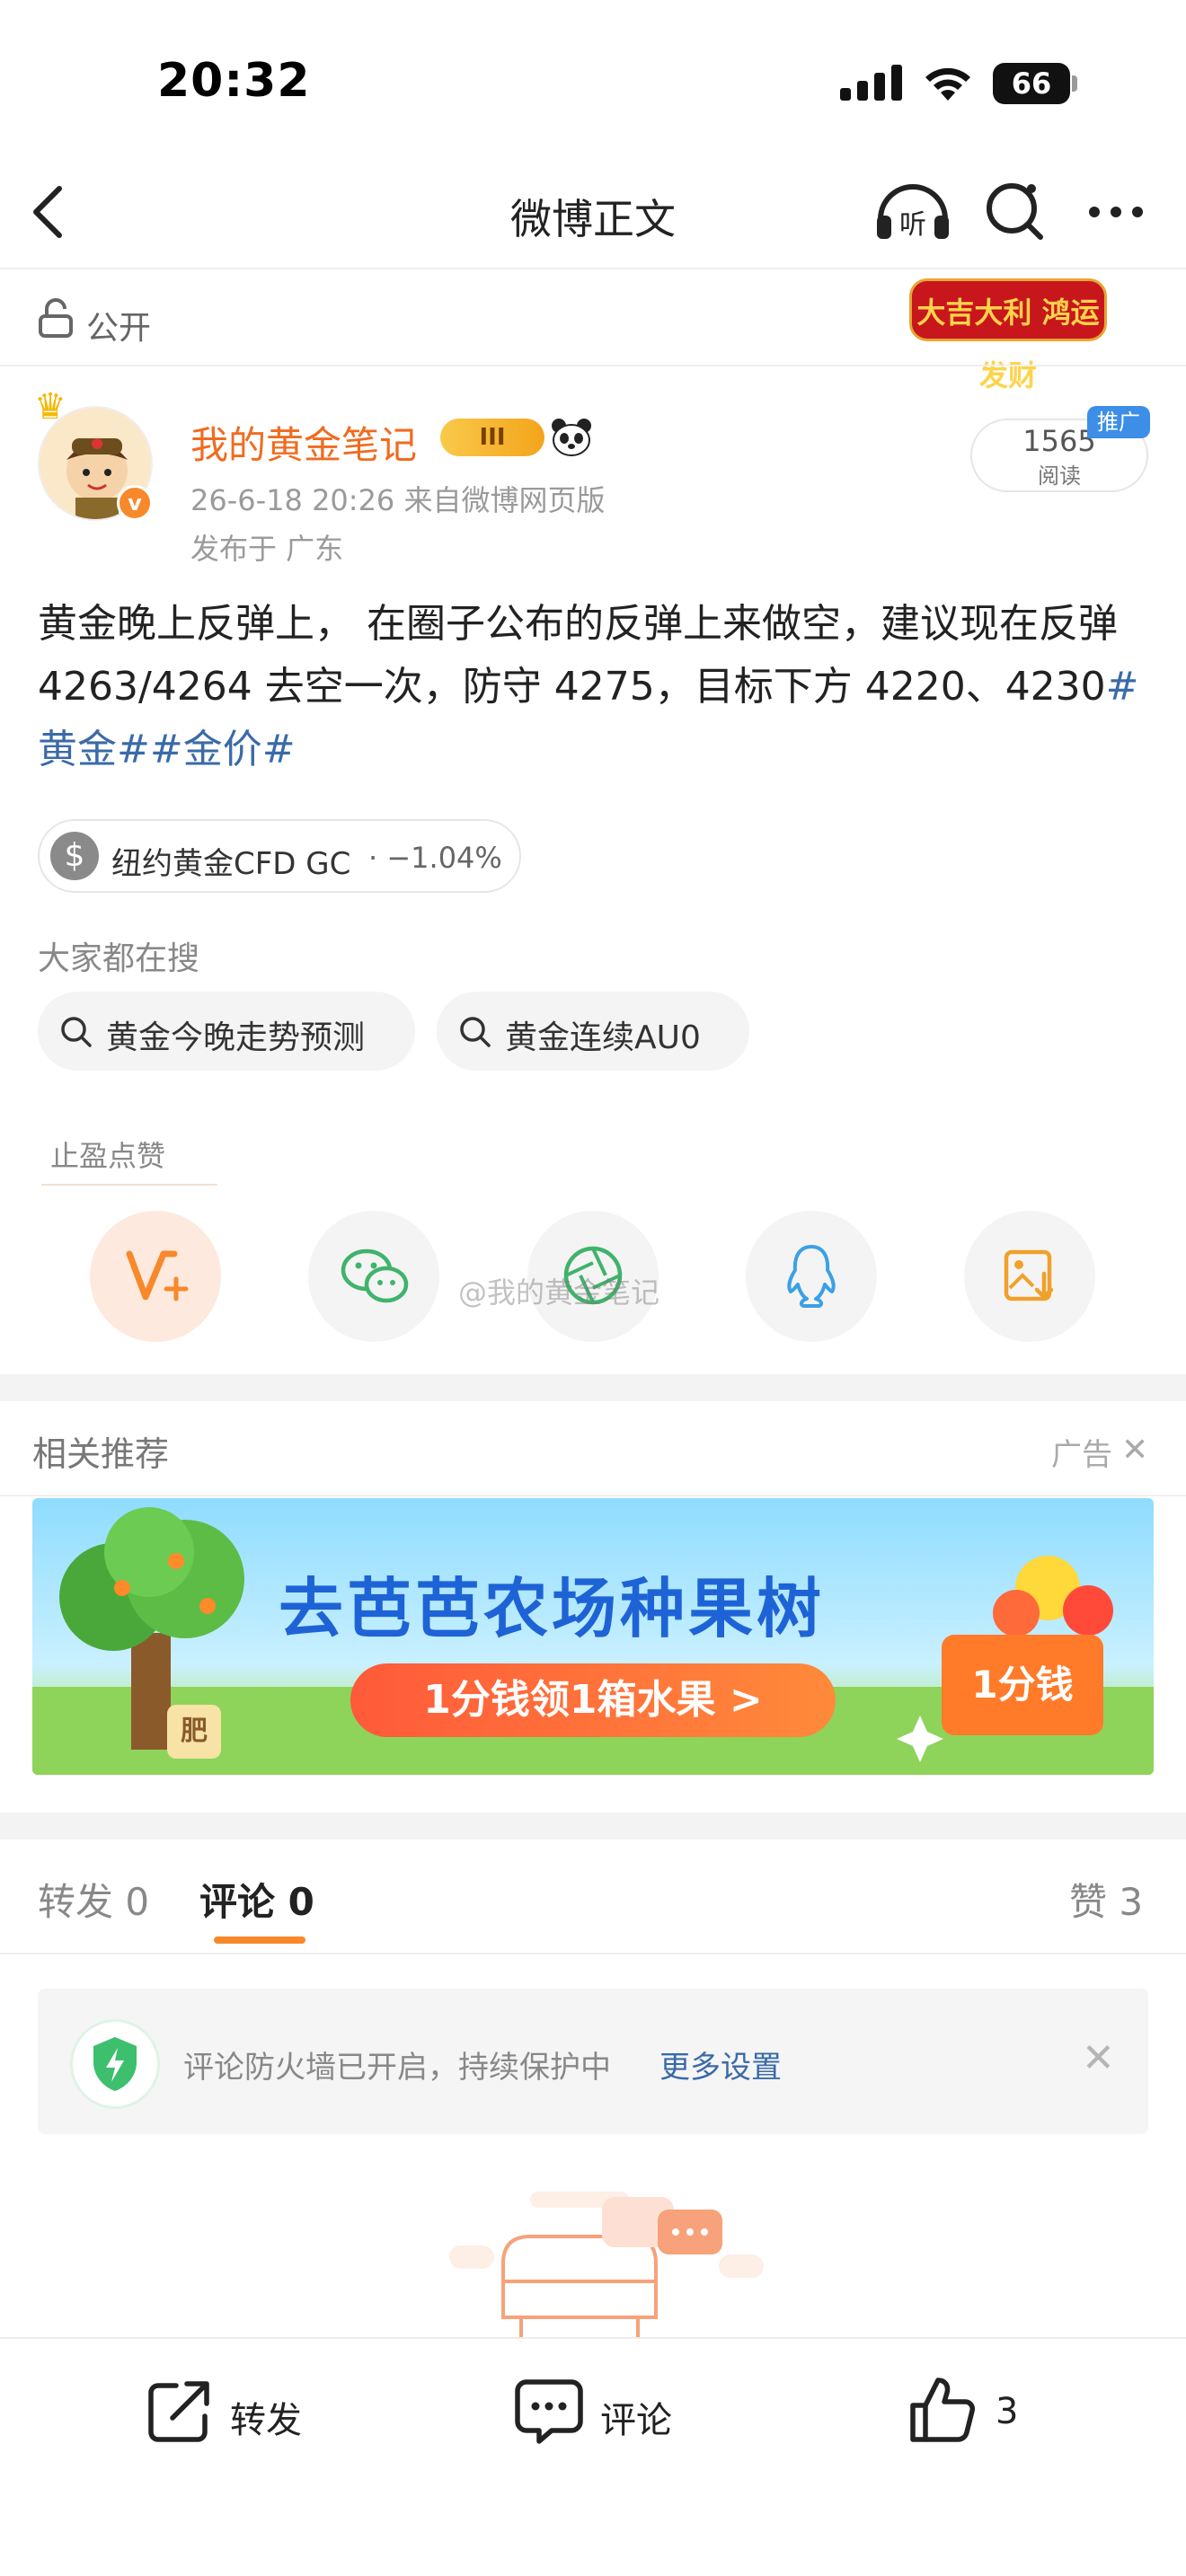 The height and width of the screenshot is (2576, 1186). Describe the element at coordinates (1106, 1899) in the screenshot. I see `tab-like: 赞 3` at that location.